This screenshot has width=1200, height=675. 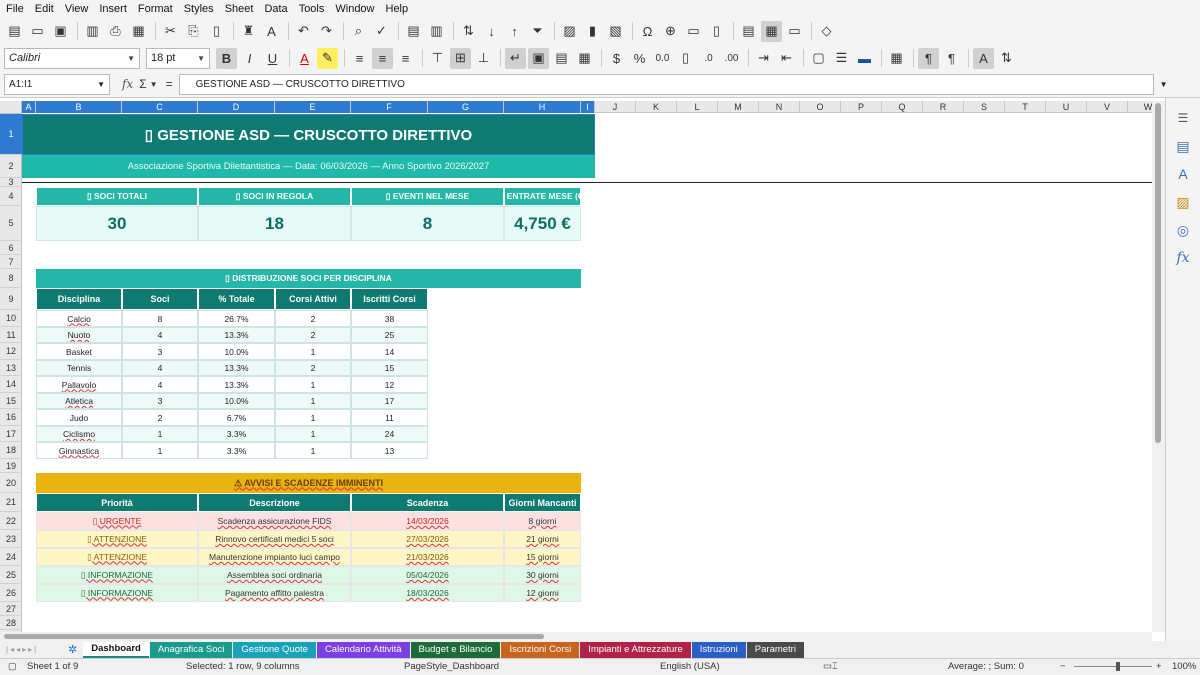 What do you see at coordinates (236, 417) in the screenshot?
I see `discipline-value: 6.7%` at bounding box center [236, 417].